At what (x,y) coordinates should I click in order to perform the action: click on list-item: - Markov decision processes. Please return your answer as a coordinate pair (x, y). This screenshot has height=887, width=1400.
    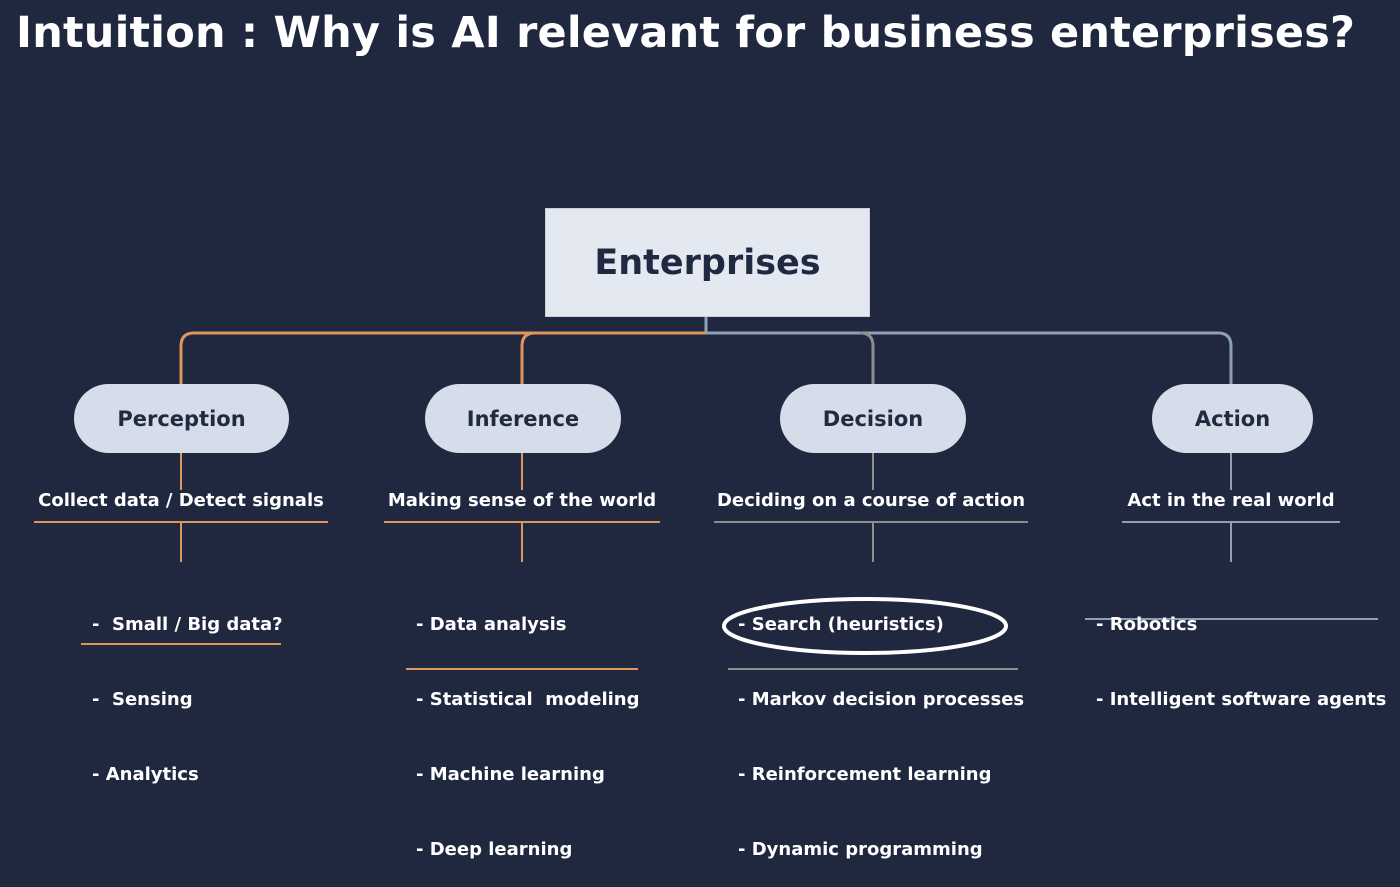
    Looking at the image, I should click on (881, 699).